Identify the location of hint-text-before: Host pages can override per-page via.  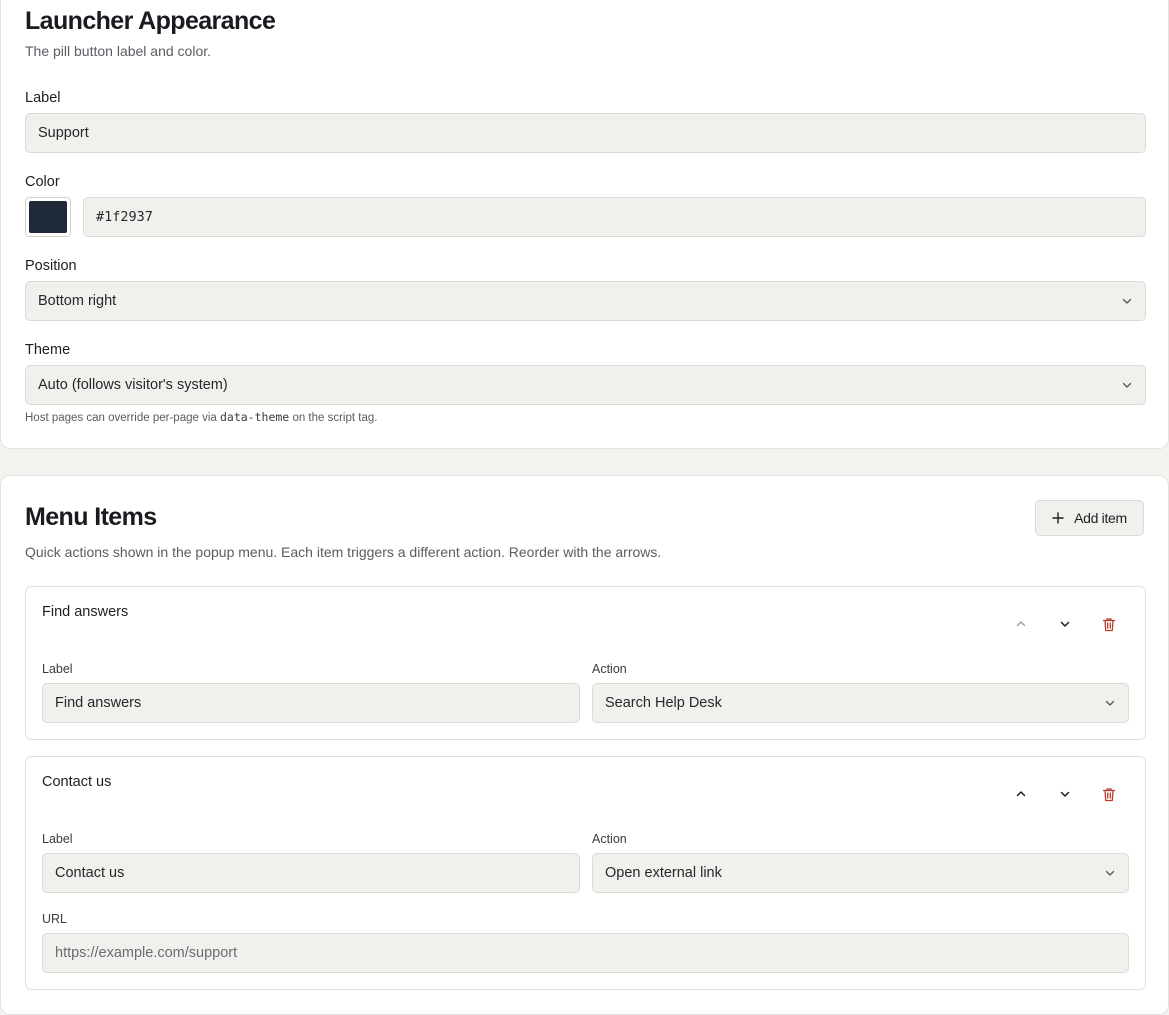
(121, 418).